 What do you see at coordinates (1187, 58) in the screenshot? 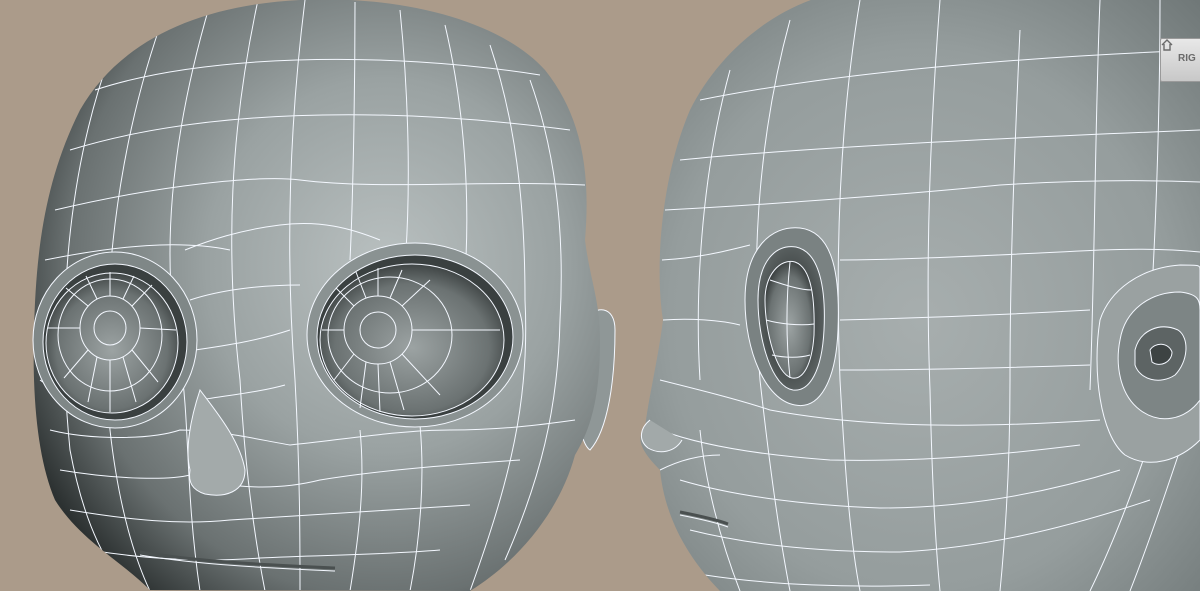
I see `view-cube-face-label: RIG` at bounding box center [1187, 58].